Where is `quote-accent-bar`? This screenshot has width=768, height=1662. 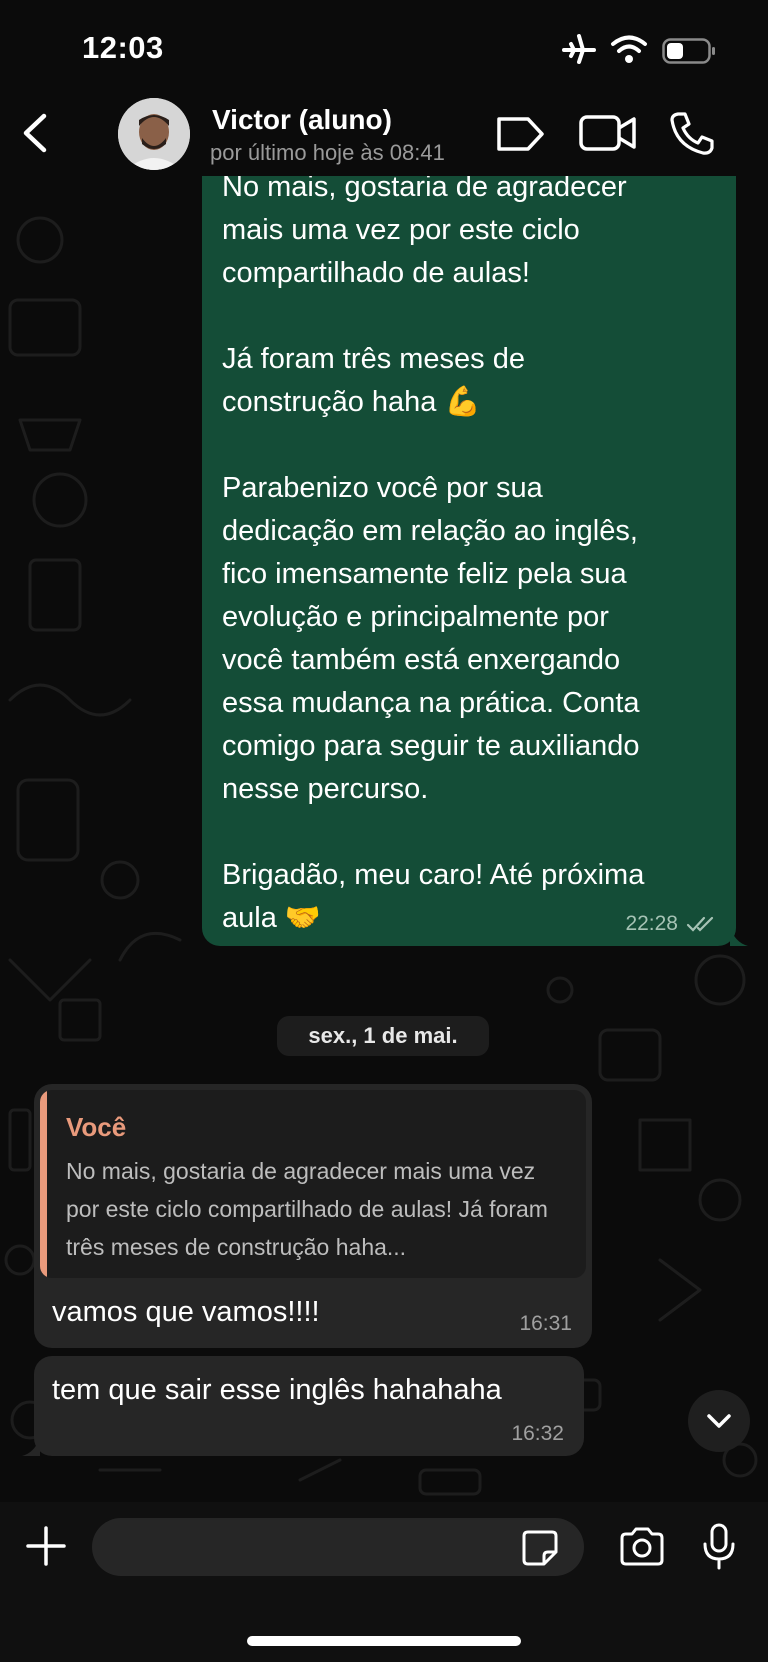 quote-accent-bar is located at coordinates (43, 1184).